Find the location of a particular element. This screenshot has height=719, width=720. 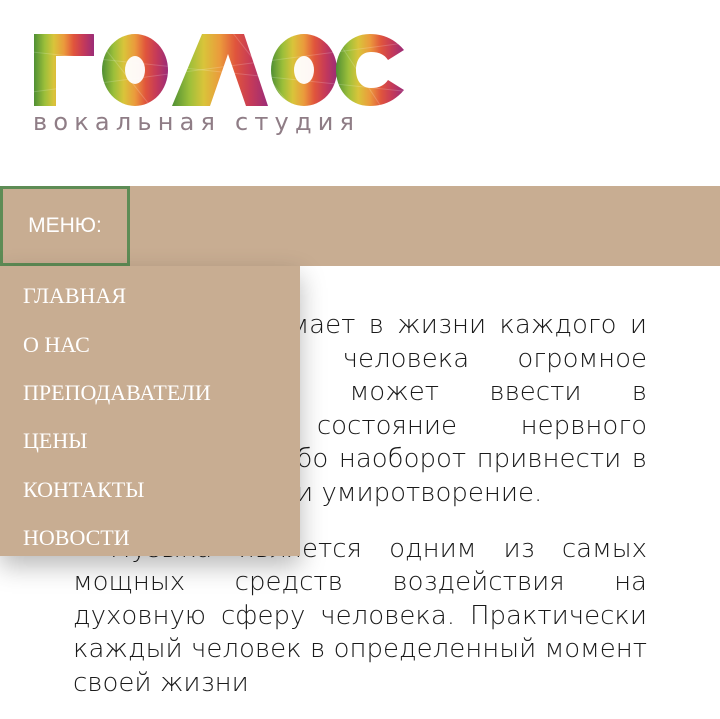

menu-item-teachers: ПРЕПОДАВАТЕЛИ is located at coordinates (150, 393).